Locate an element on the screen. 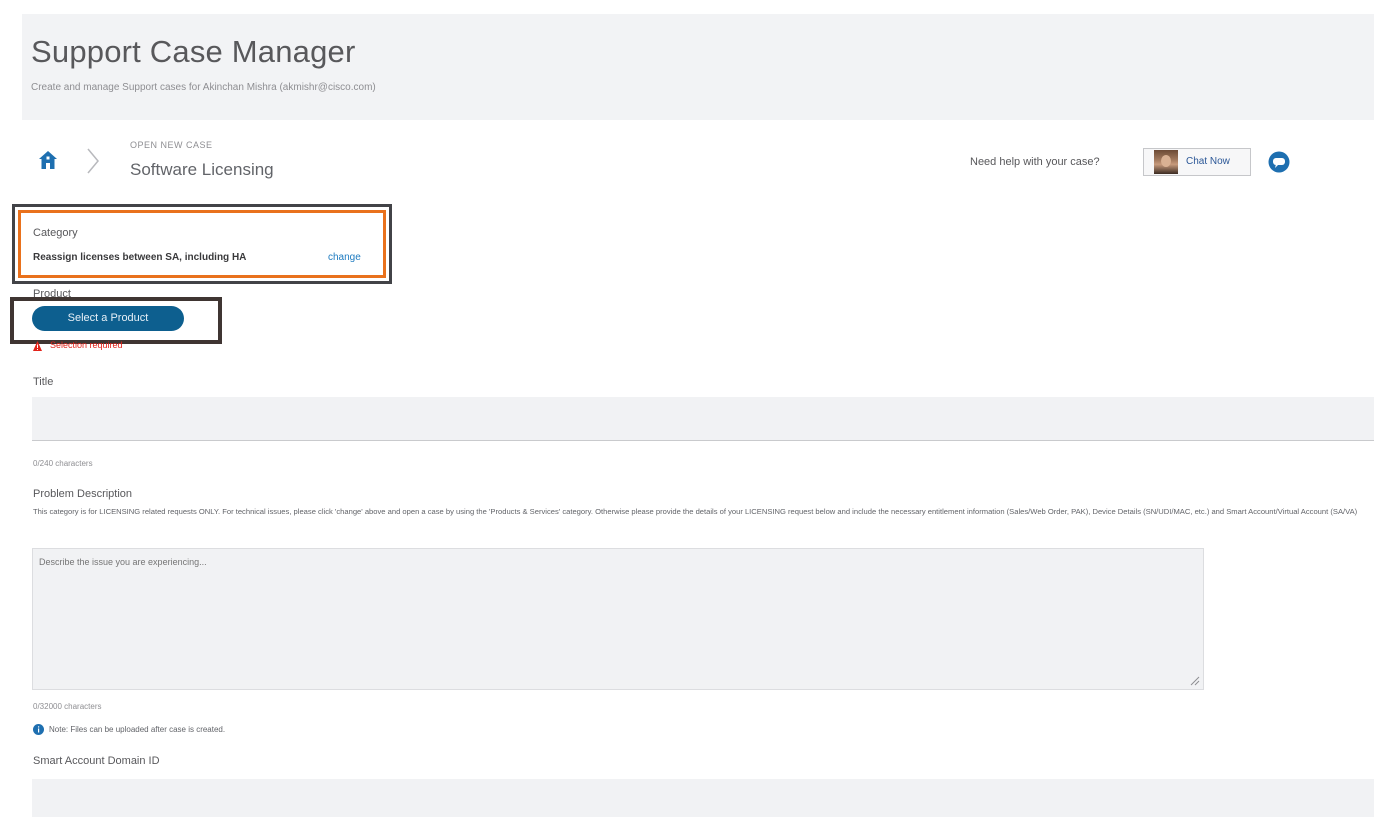 The width and height of the screenshot is (1374, 817). chat-now-label: Chat Now is located at coordinates (1208, 161).